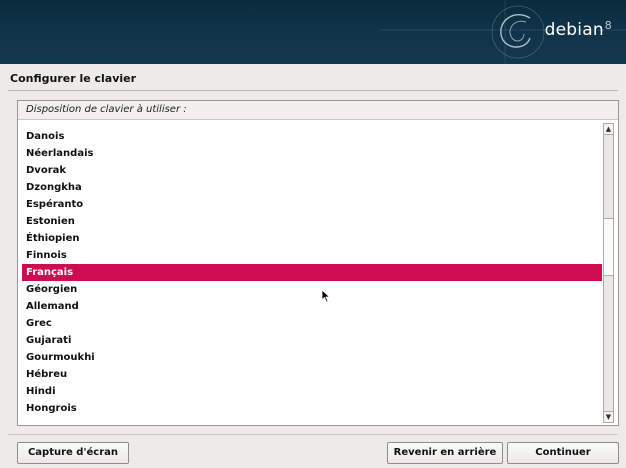 The width and height of the screenshot is (626, 468). I want to click on list-item: Dvorak, so click(312, 170).